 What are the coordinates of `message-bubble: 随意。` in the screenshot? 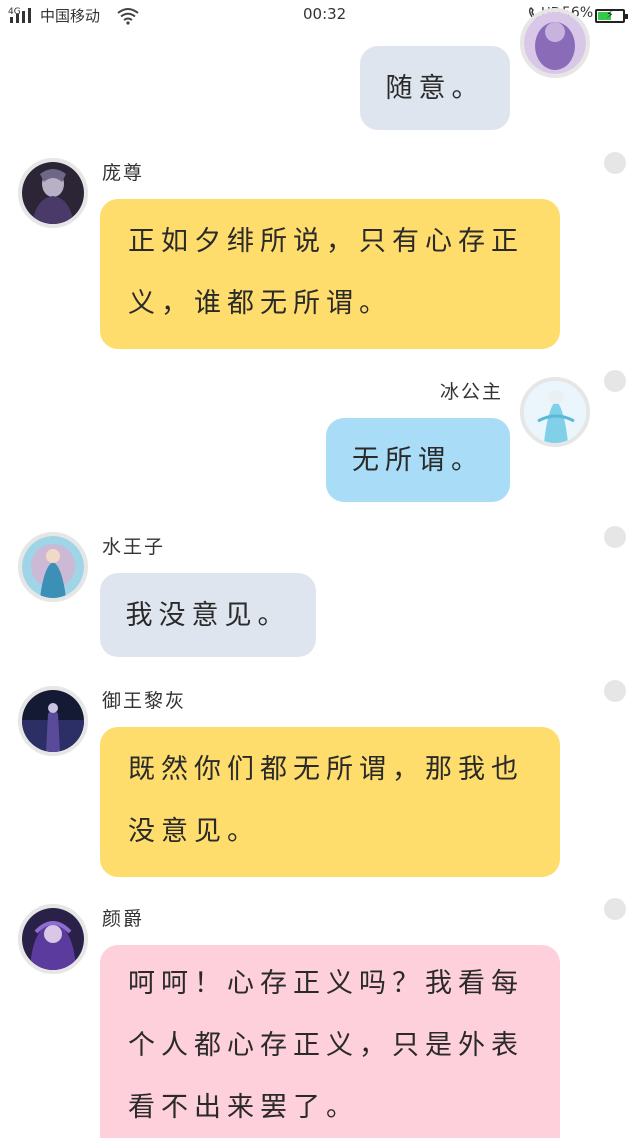 It's located at (435, 88).